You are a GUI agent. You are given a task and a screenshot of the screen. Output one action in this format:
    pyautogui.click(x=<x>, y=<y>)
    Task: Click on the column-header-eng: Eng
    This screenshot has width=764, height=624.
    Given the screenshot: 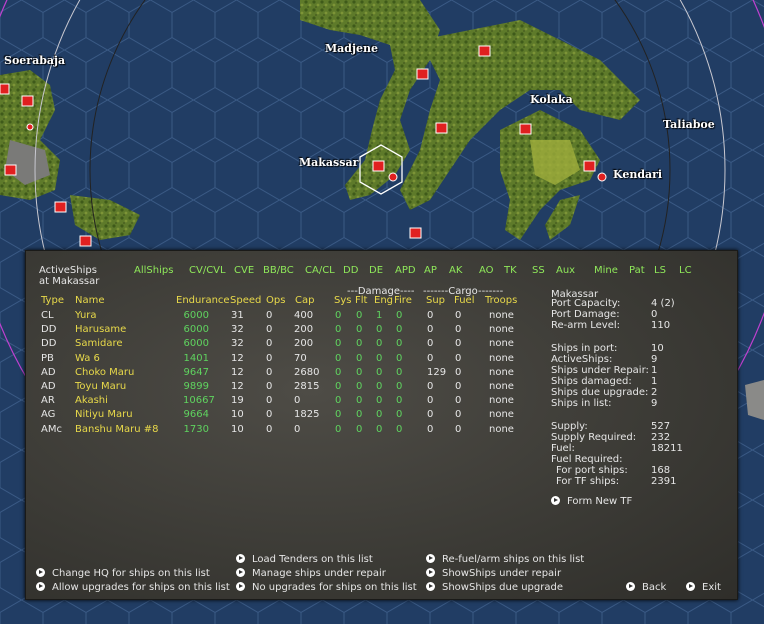 What is the action you would take?
    pyautogui.click(x=383, y=301)
    